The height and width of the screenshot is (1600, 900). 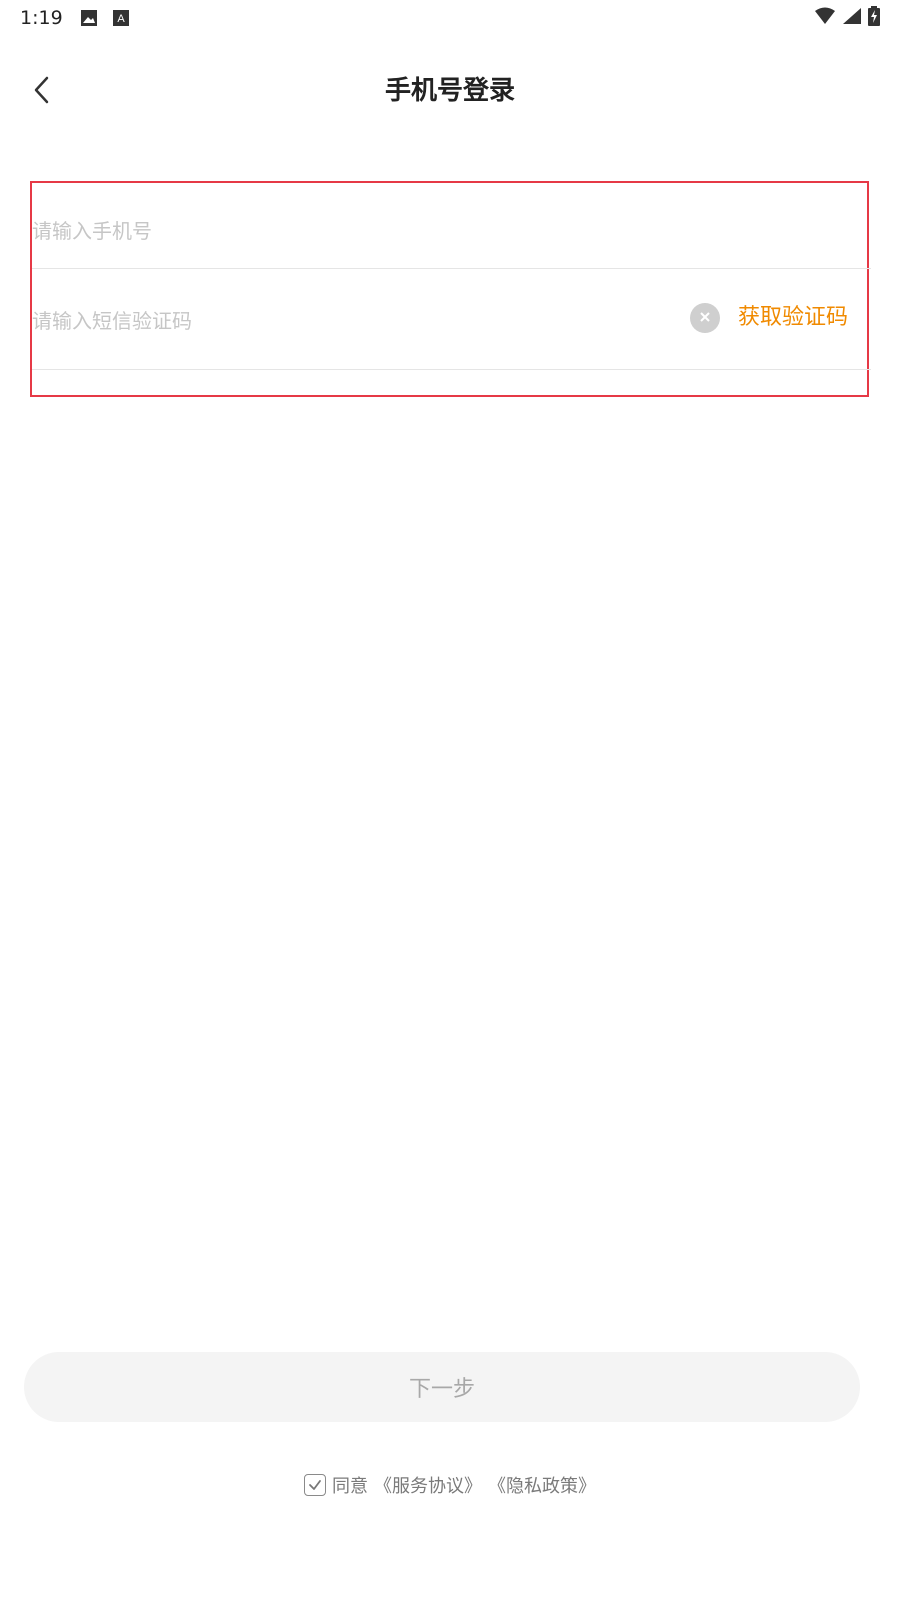 I want to click on agree-checkbox, so click(x=315, y=1485).